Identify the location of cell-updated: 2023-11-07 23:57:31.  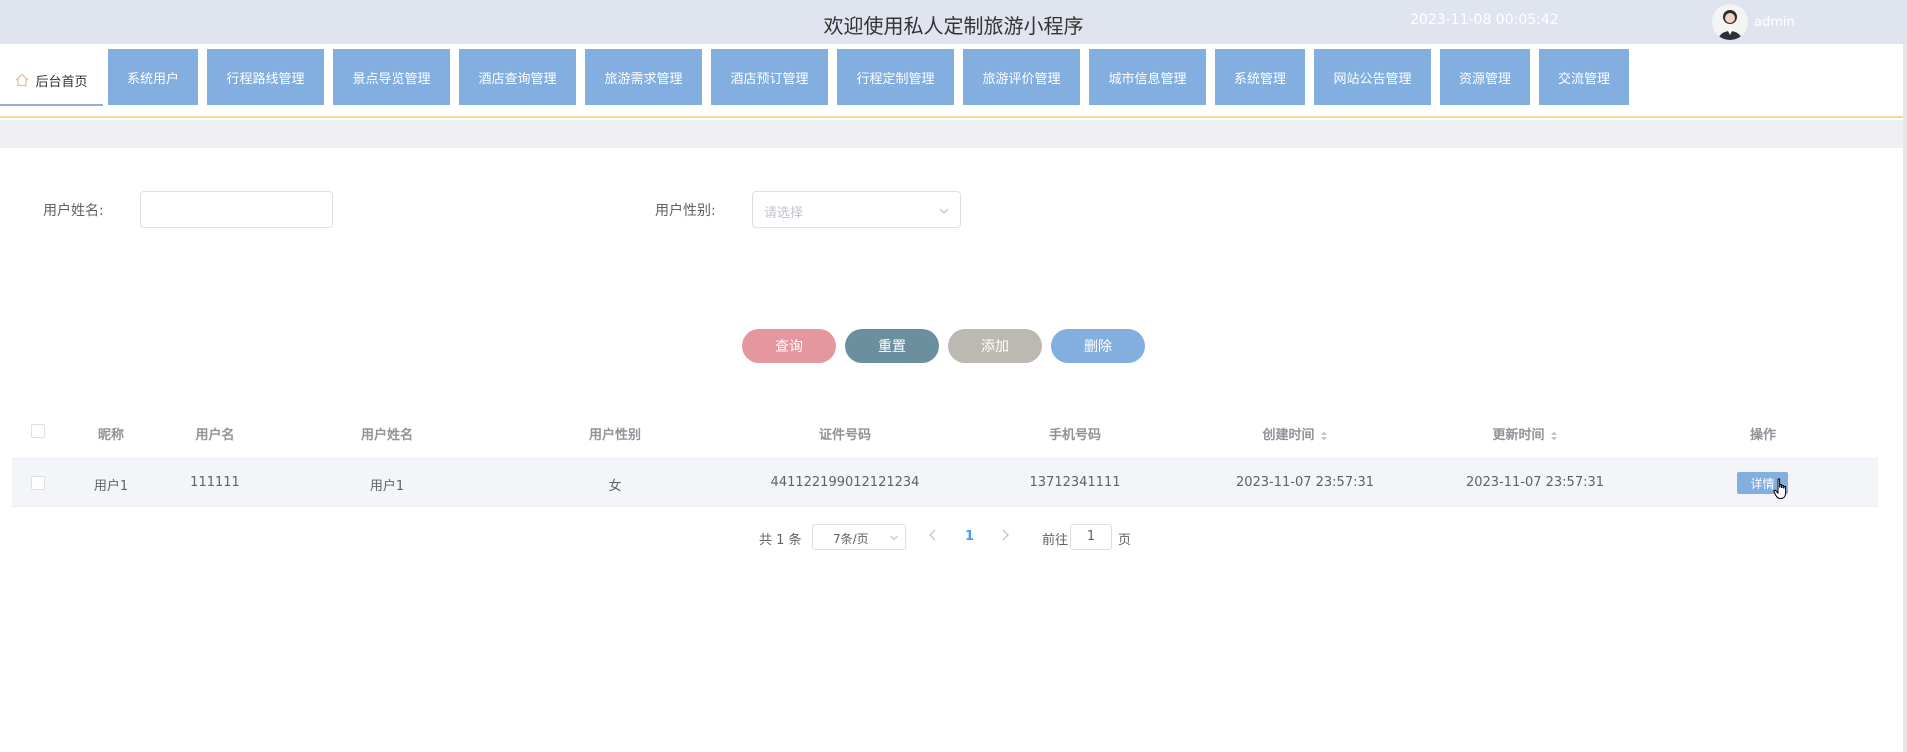
(1535, 482).